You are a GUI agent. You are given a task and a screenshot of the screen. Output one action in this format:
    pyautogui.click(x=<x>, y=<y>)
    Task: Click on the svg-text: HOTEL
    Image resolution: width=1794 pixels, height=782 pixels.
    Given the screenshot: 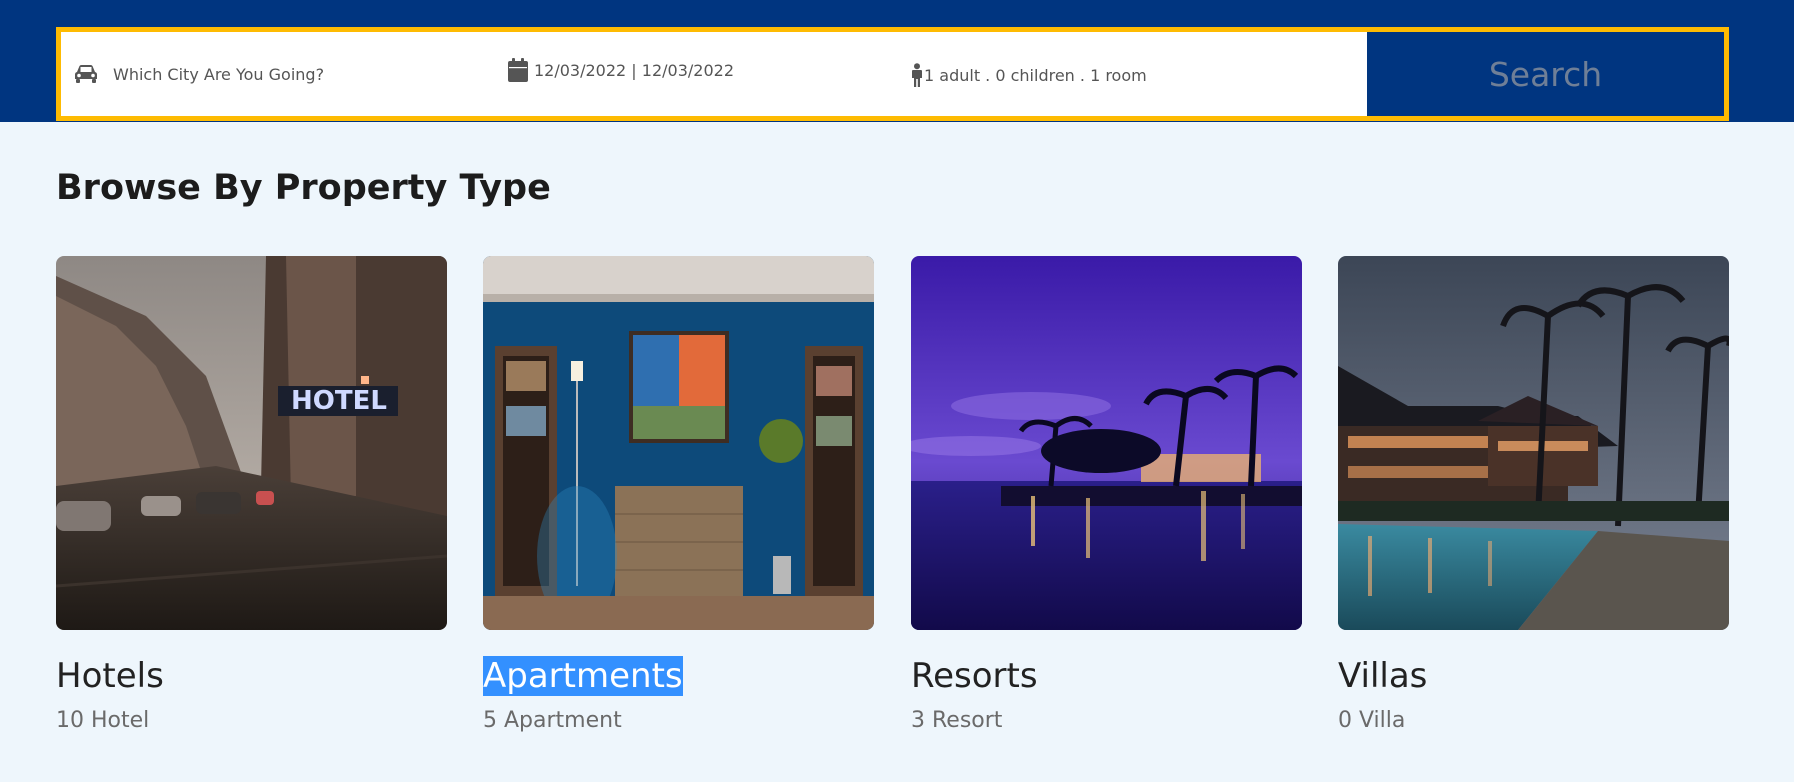 What is the action you would take?
    pyautogui.click(x=339, y=401)
    